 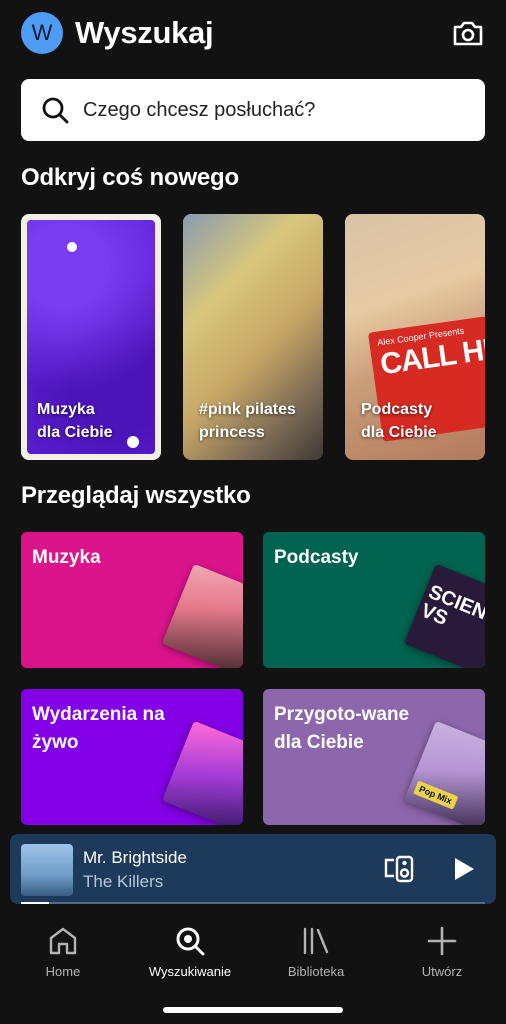 I want to click on discover-card-pink-pilates: #pink pilates princess, so click(x=253, y=337).